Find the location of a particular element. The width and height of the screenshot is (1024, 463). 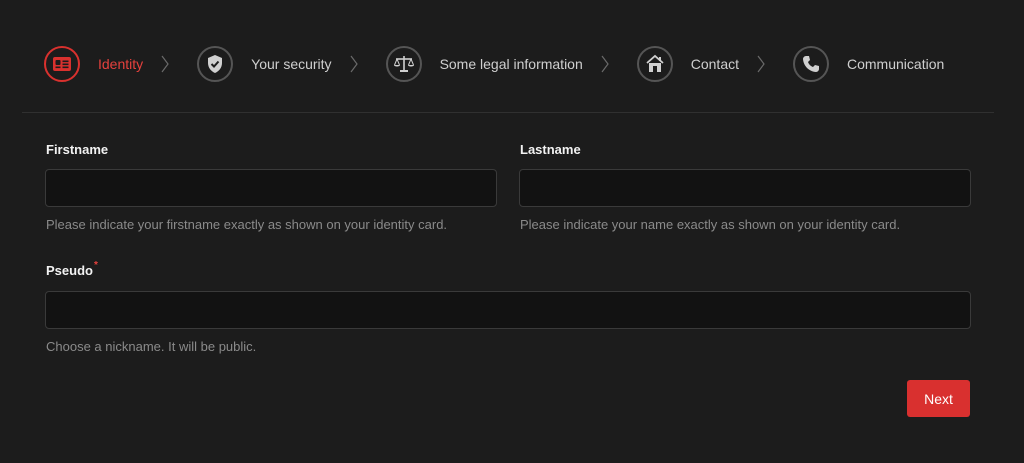

pseudo-label: Pseudo* is located at coordinates (72, 269).